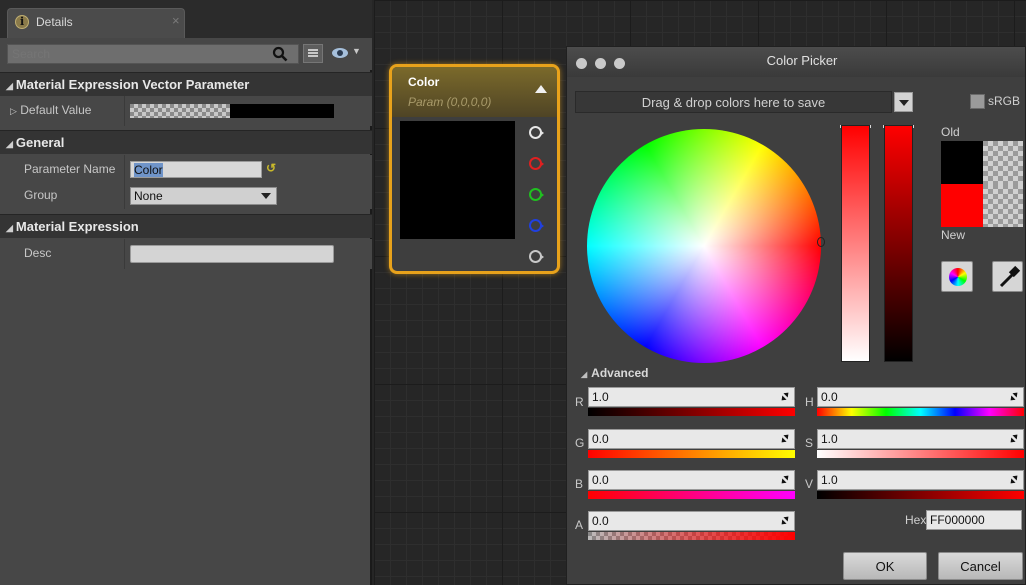  Describe the element at coordinates (855, 243) in the screenshot. I see `saturation-slider` at that location.